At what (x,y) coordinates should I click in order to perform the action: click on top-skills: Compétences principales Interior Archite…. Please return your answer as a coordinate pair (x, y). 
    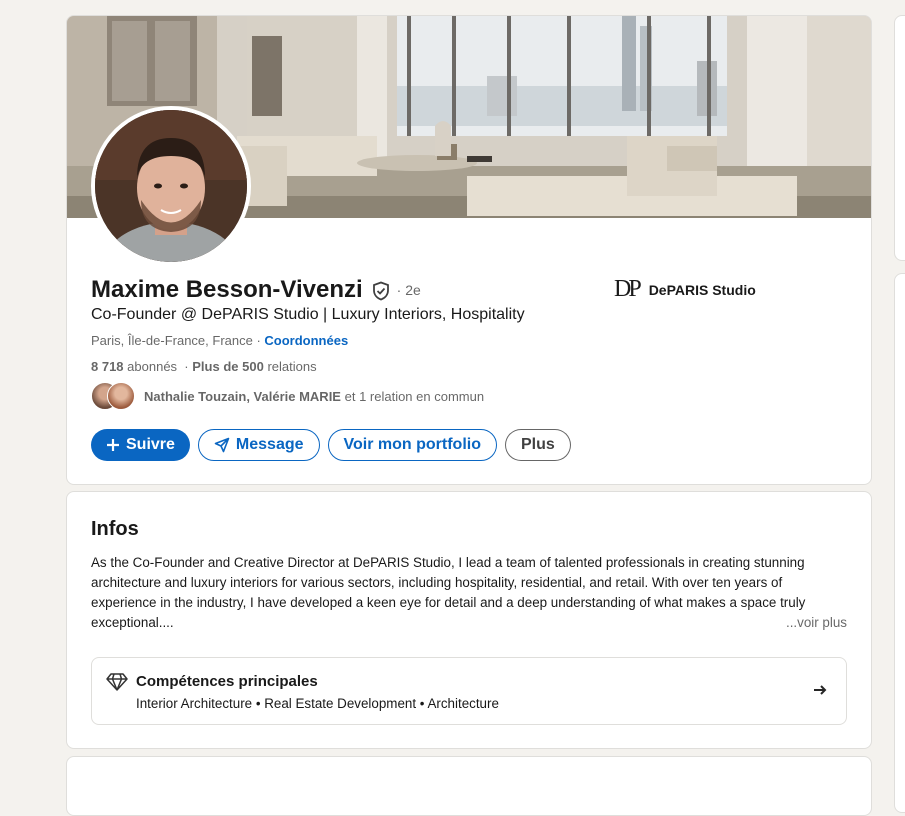
    Looking at the image, I should click on (469, 691).